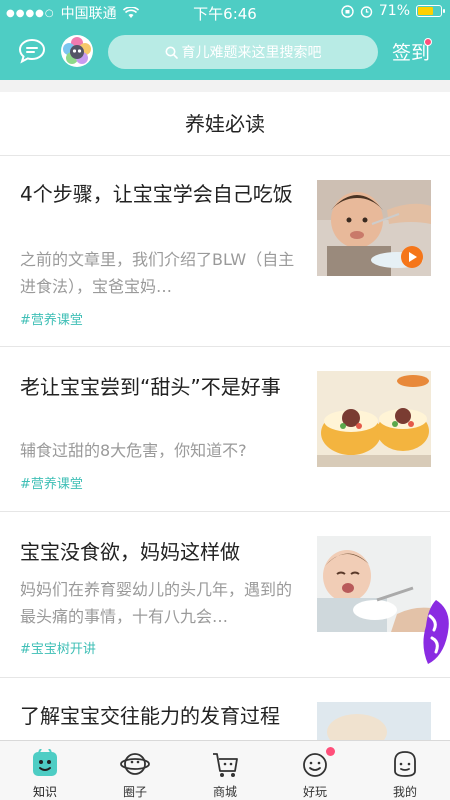 The height and width of the screenshot is (800, 450). What do you see at coordinates (225, 12) in the screenshot?
I see `status-bar: ●●●●○ 中国联通 下午6:46 71%` at bounding box center [225, 12].